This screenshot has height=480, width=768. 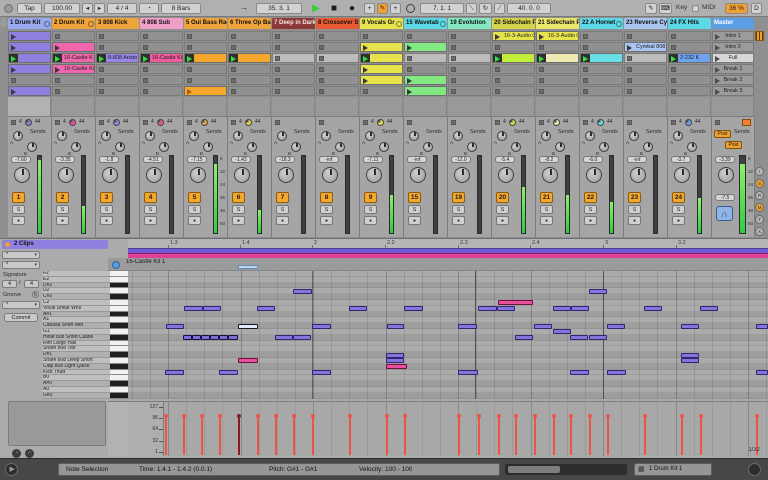 What do you see at coordinates (352, 8) in the screenshot?
I see `record-button: ●` at bounding box center [352, 8].